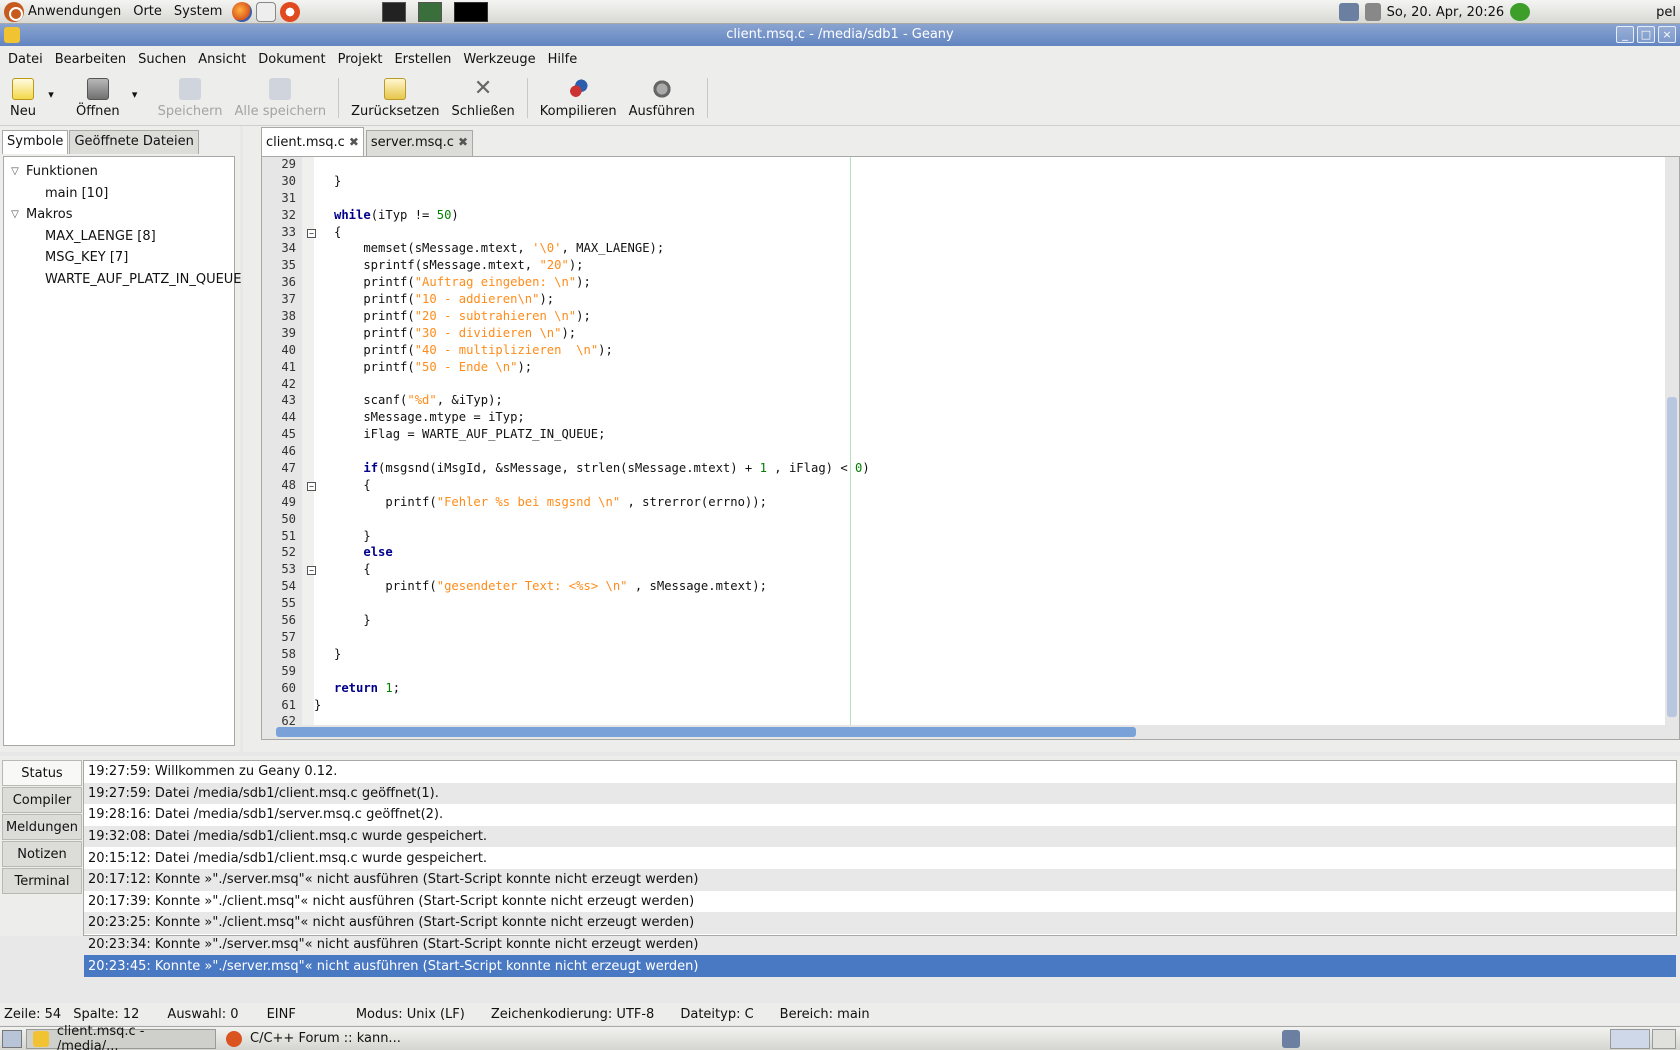 This screenshot has width=1680, height=1050. What do you see at coordinates (242, 11) in the screenshot?
I see `firefox-launcher-icon` at bounding box center [242, 11].